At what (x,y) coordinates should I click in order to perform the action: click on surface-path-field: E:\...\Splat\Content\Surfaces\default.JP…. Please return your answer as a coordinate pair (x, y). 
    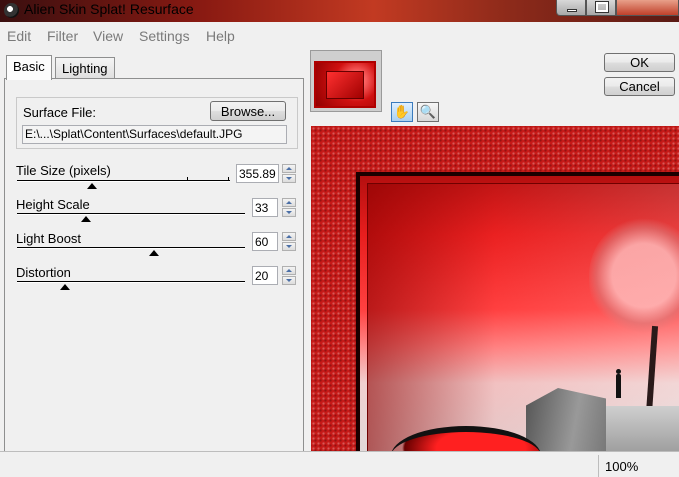
    Looking at the image, I should click on (154, 134).